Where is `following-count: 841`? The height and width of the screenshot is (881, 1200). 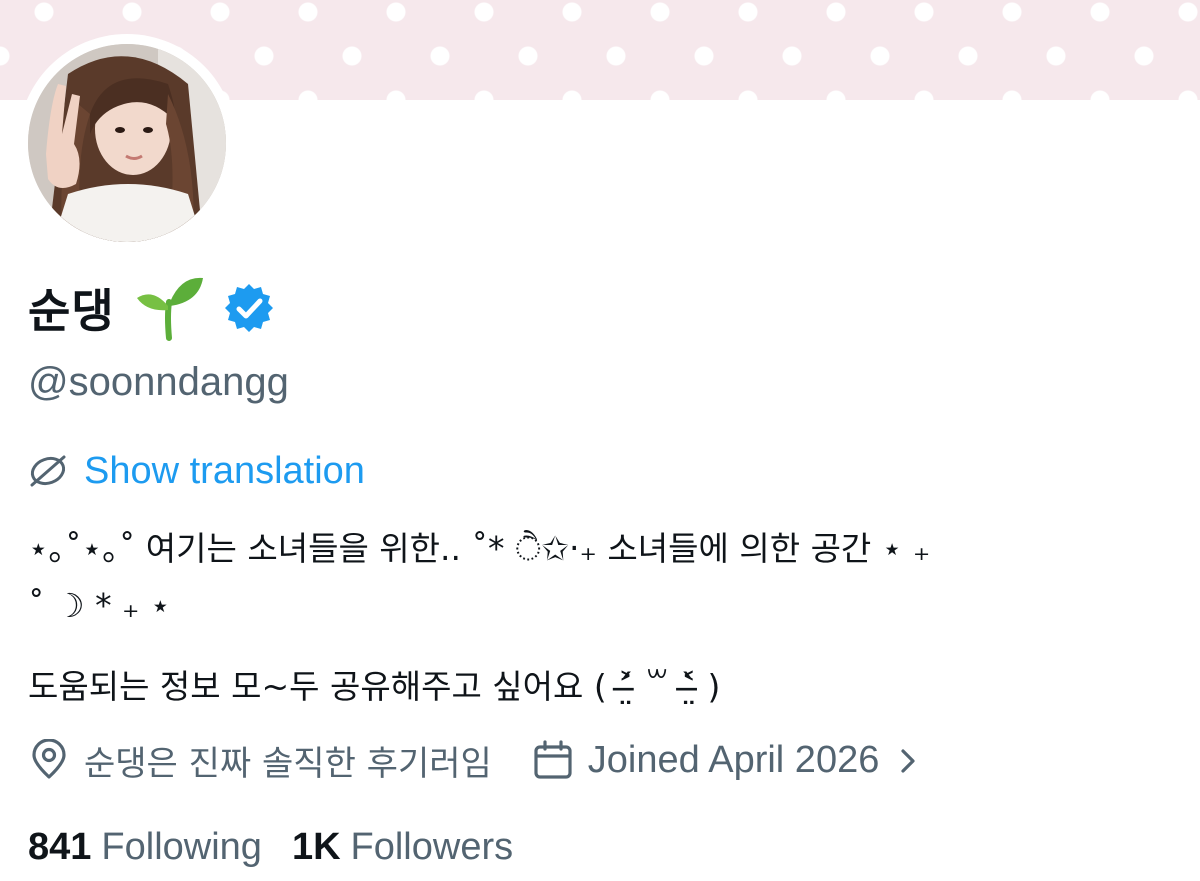
following-count: 841 is located at coordinates (60, 846).